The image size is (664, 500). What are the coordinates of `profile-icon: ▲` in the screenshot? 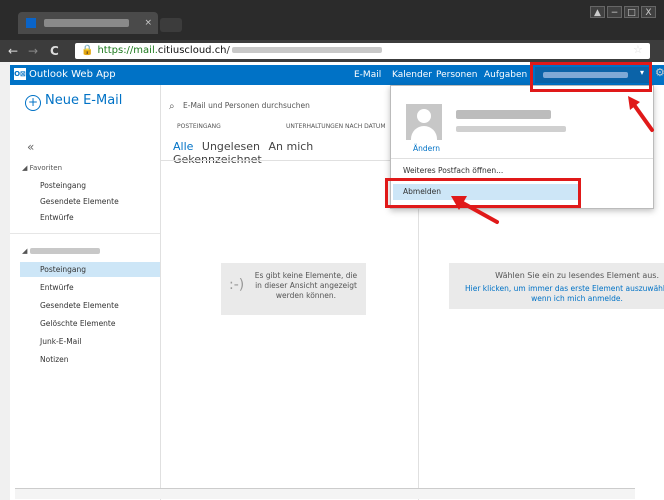 It's located at (597, 12).